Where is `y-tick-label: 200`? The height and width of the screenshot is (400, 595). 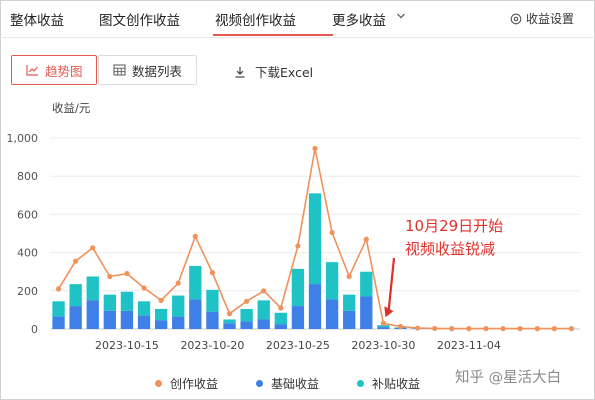 y-tick-label: 200 is located at coordinates (27, 291).